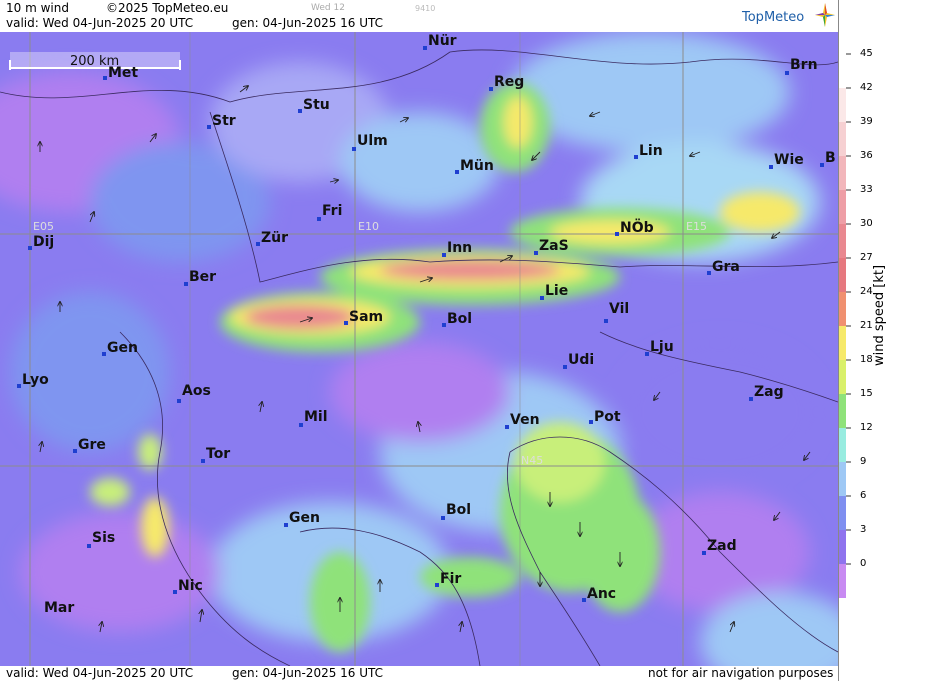 The image size is (930, 681). I want to click on legend-tick-label: 0, so click(863, 563).